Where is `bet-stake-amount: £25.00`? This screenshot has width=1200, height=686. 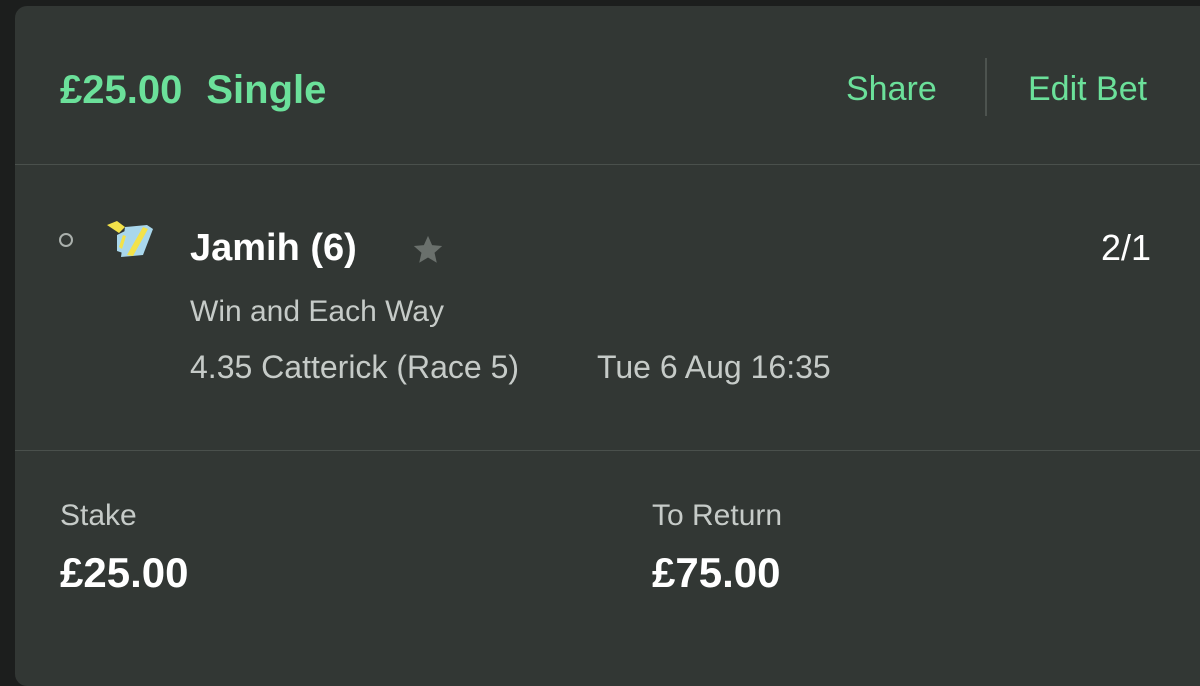
bet-stake-amount: £25.00 is located at coordinates (121, 90).